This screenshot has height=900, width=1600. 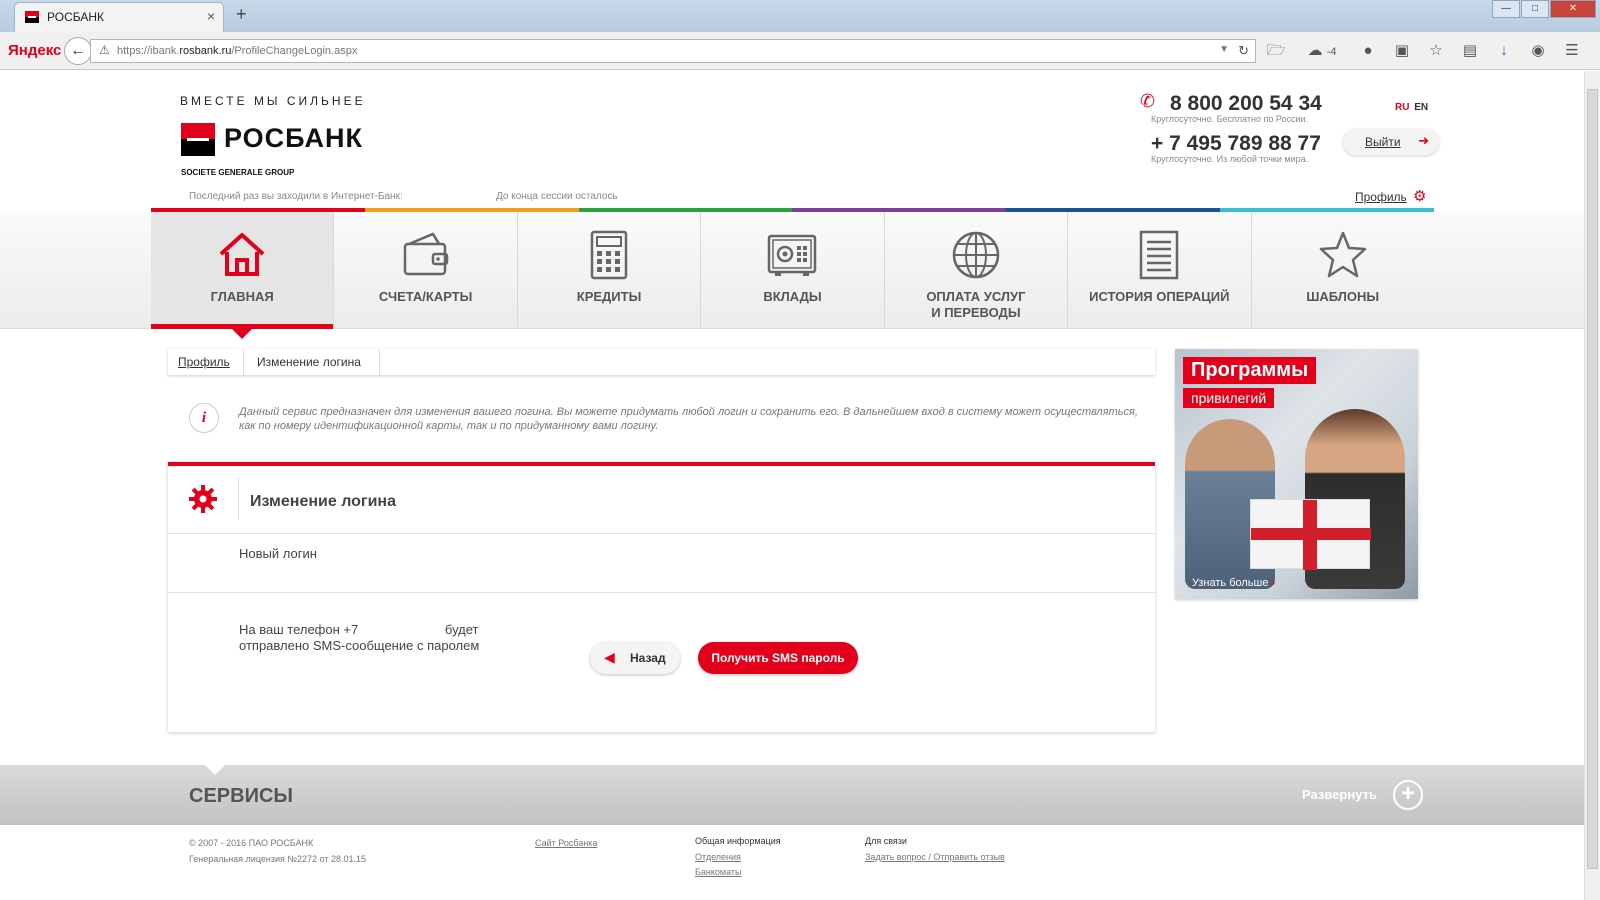 What do you see at coordinates (243, 275) in the screenshot?
I see `menu-item-home: ГЛАВНАЯ` at bounding box center [243, 275].